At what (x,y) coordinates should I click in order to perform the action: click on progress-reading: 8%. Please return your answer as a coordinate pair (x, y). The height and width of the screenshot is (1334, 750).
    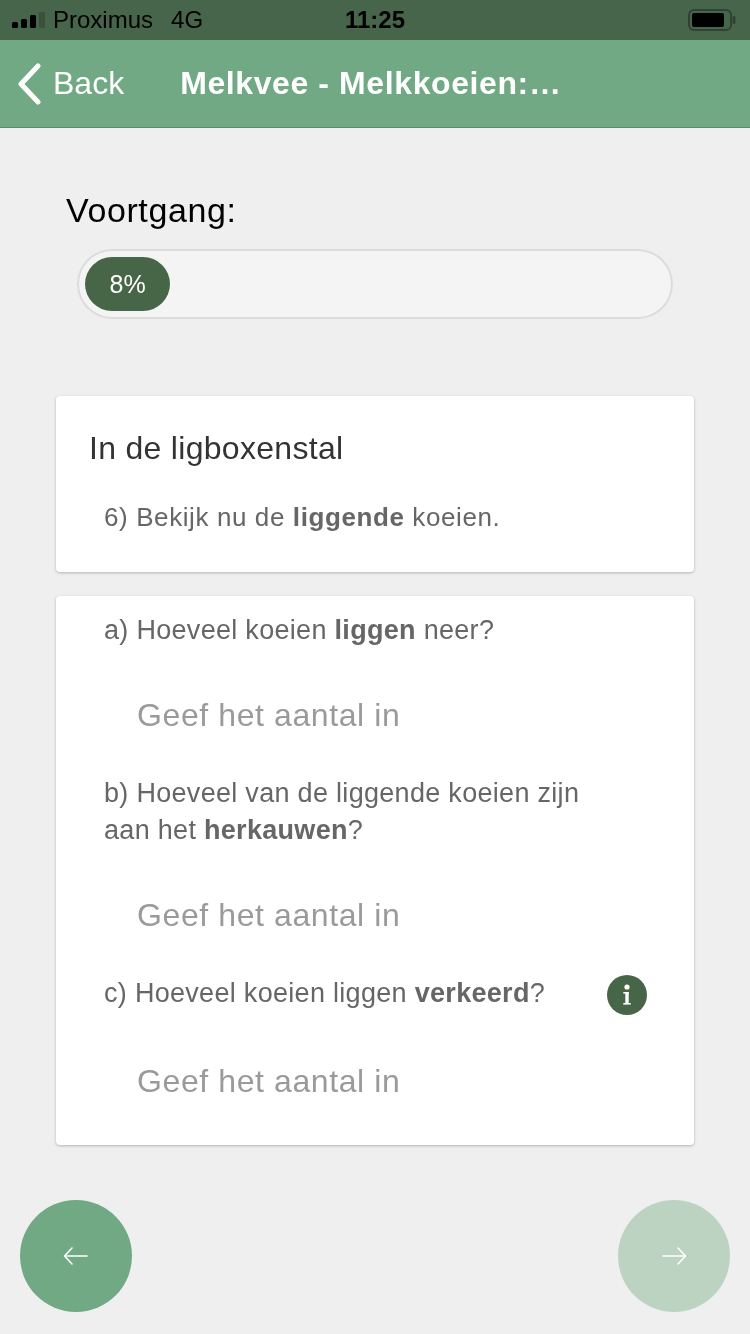
    Looking at the image, I should click on (127, 284).